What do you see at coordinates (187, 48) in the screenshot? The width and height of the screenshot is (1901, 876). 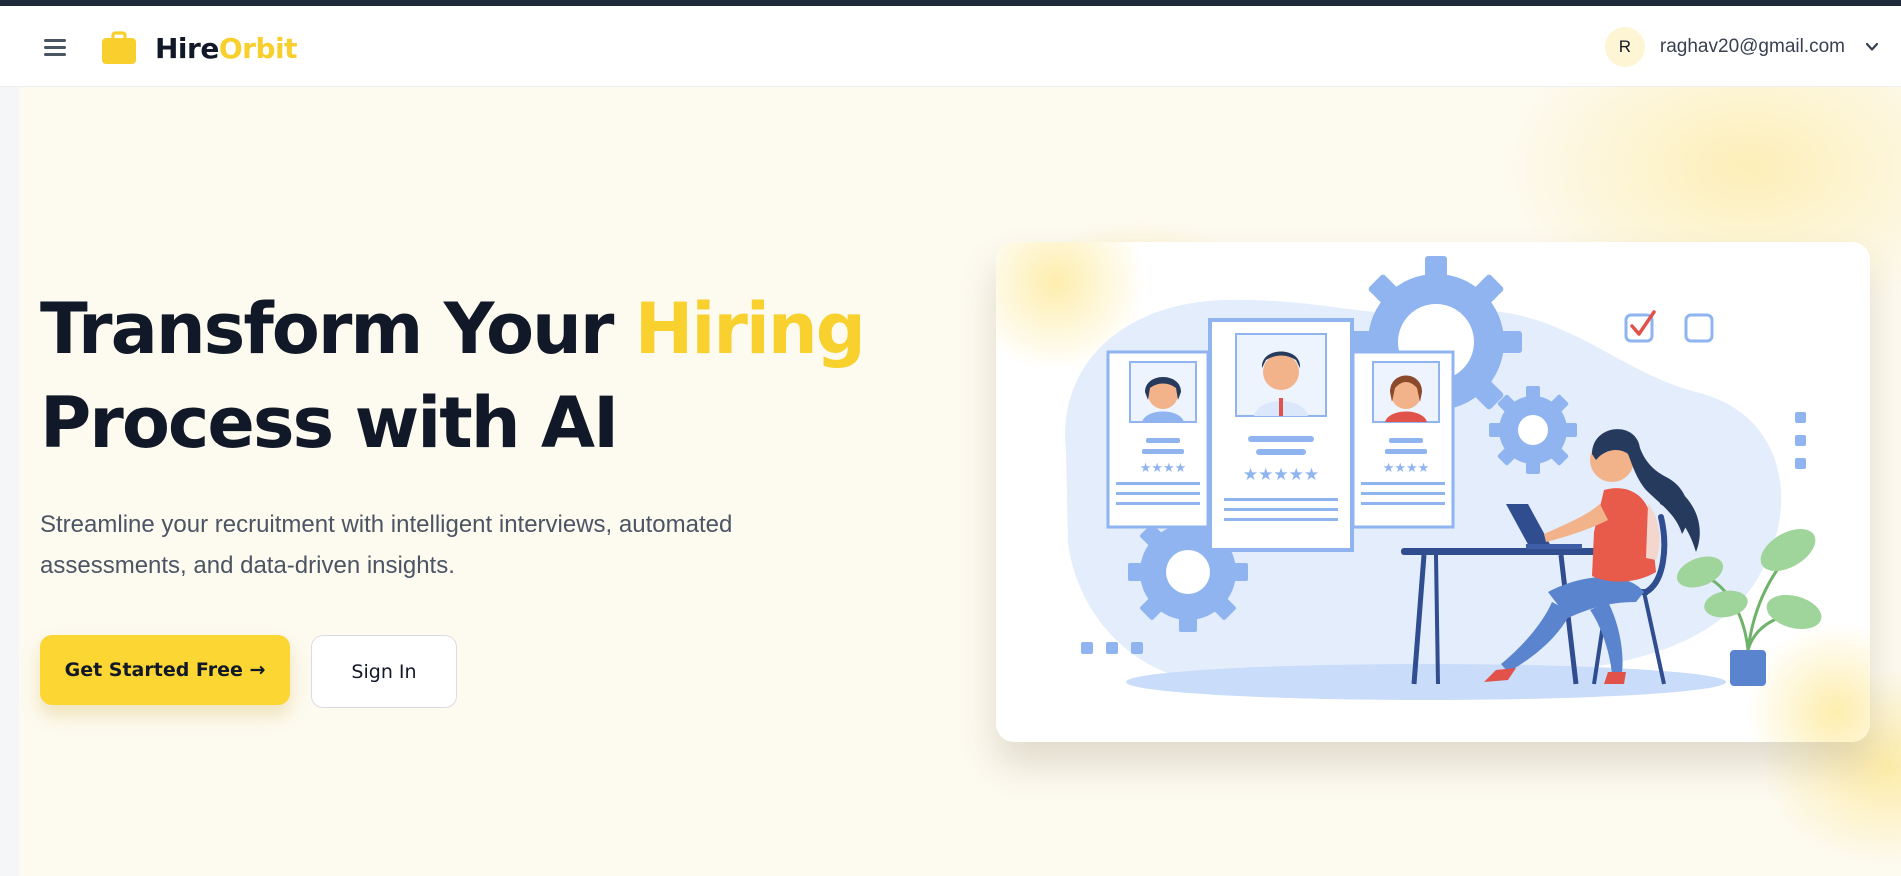 I see `brand-name-part1: Hire` at bounding box center [187, 48].